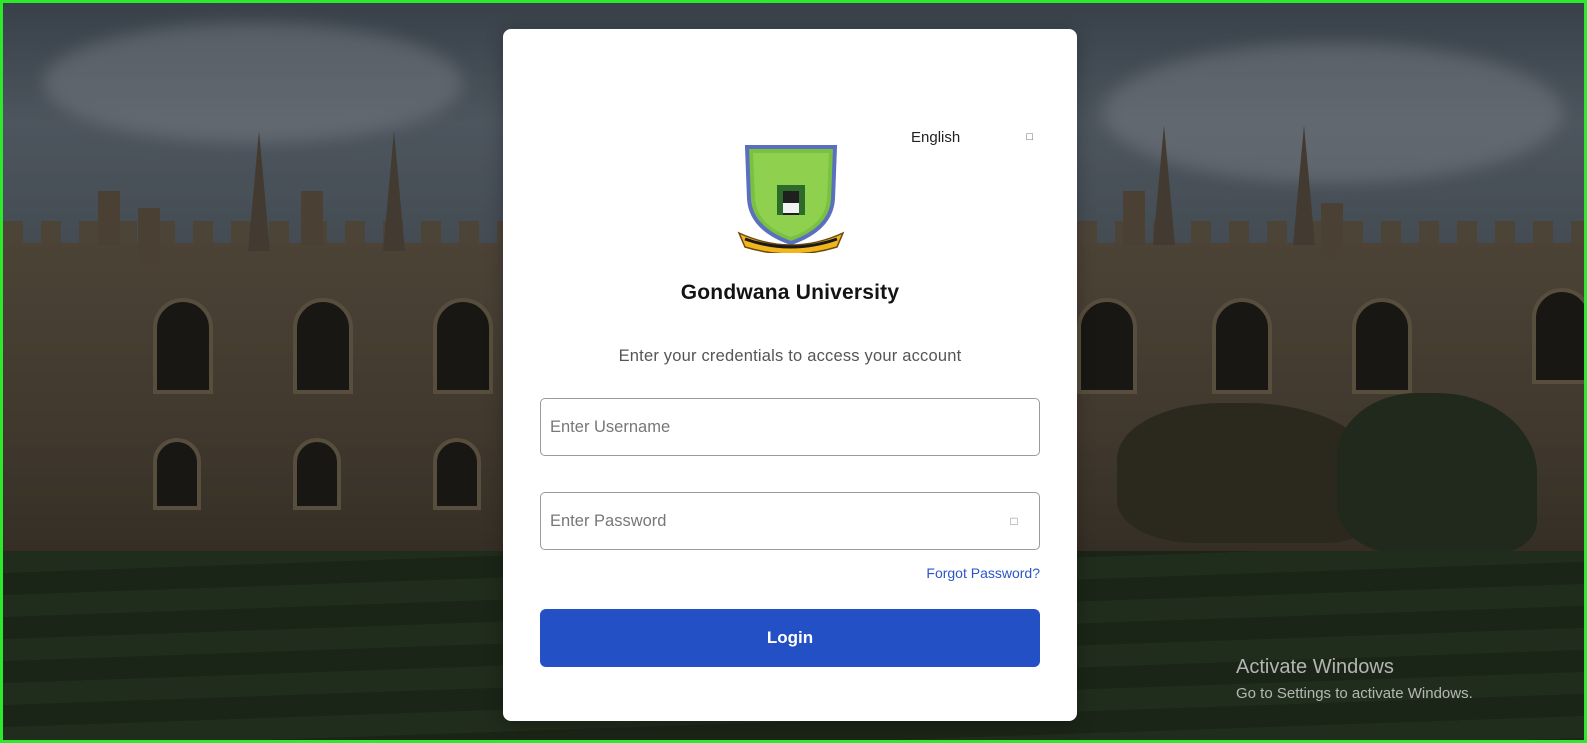  I want to click on username-input, so click(790, 427).